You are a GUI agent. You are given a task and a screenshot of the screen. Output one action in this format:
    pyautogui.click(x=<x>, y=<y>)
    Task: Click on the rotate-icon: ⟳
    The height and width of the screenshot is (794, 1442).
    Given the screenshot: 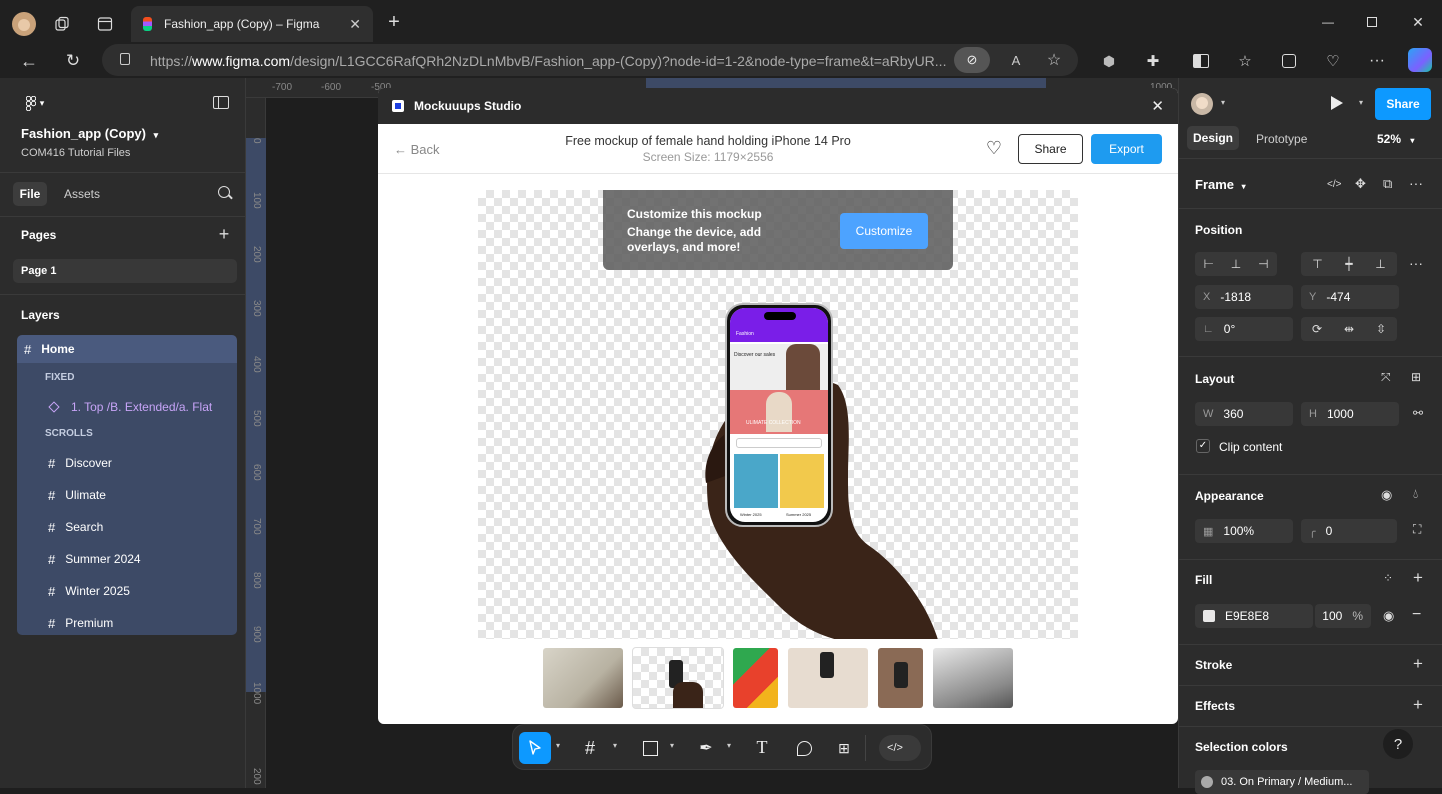 What is the action you would take?
    pyautogui.click(x=1317, y=329)
    